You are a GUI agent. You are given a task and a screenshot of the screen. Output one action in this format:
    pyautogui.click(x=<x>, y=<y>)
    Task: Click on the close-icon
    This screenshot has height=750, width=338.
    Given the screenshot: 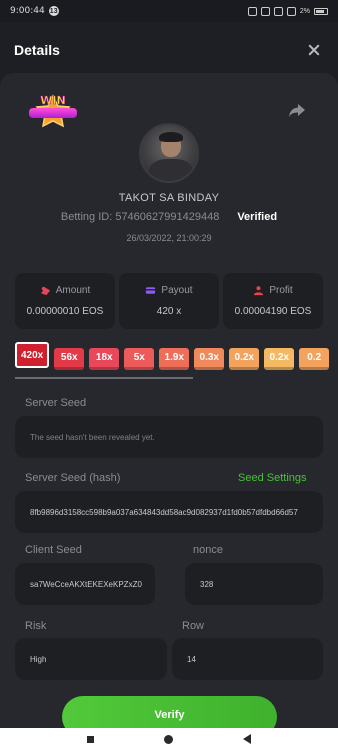 What is the action you would take?
    pyautogui.click(x=314, y=50)
    